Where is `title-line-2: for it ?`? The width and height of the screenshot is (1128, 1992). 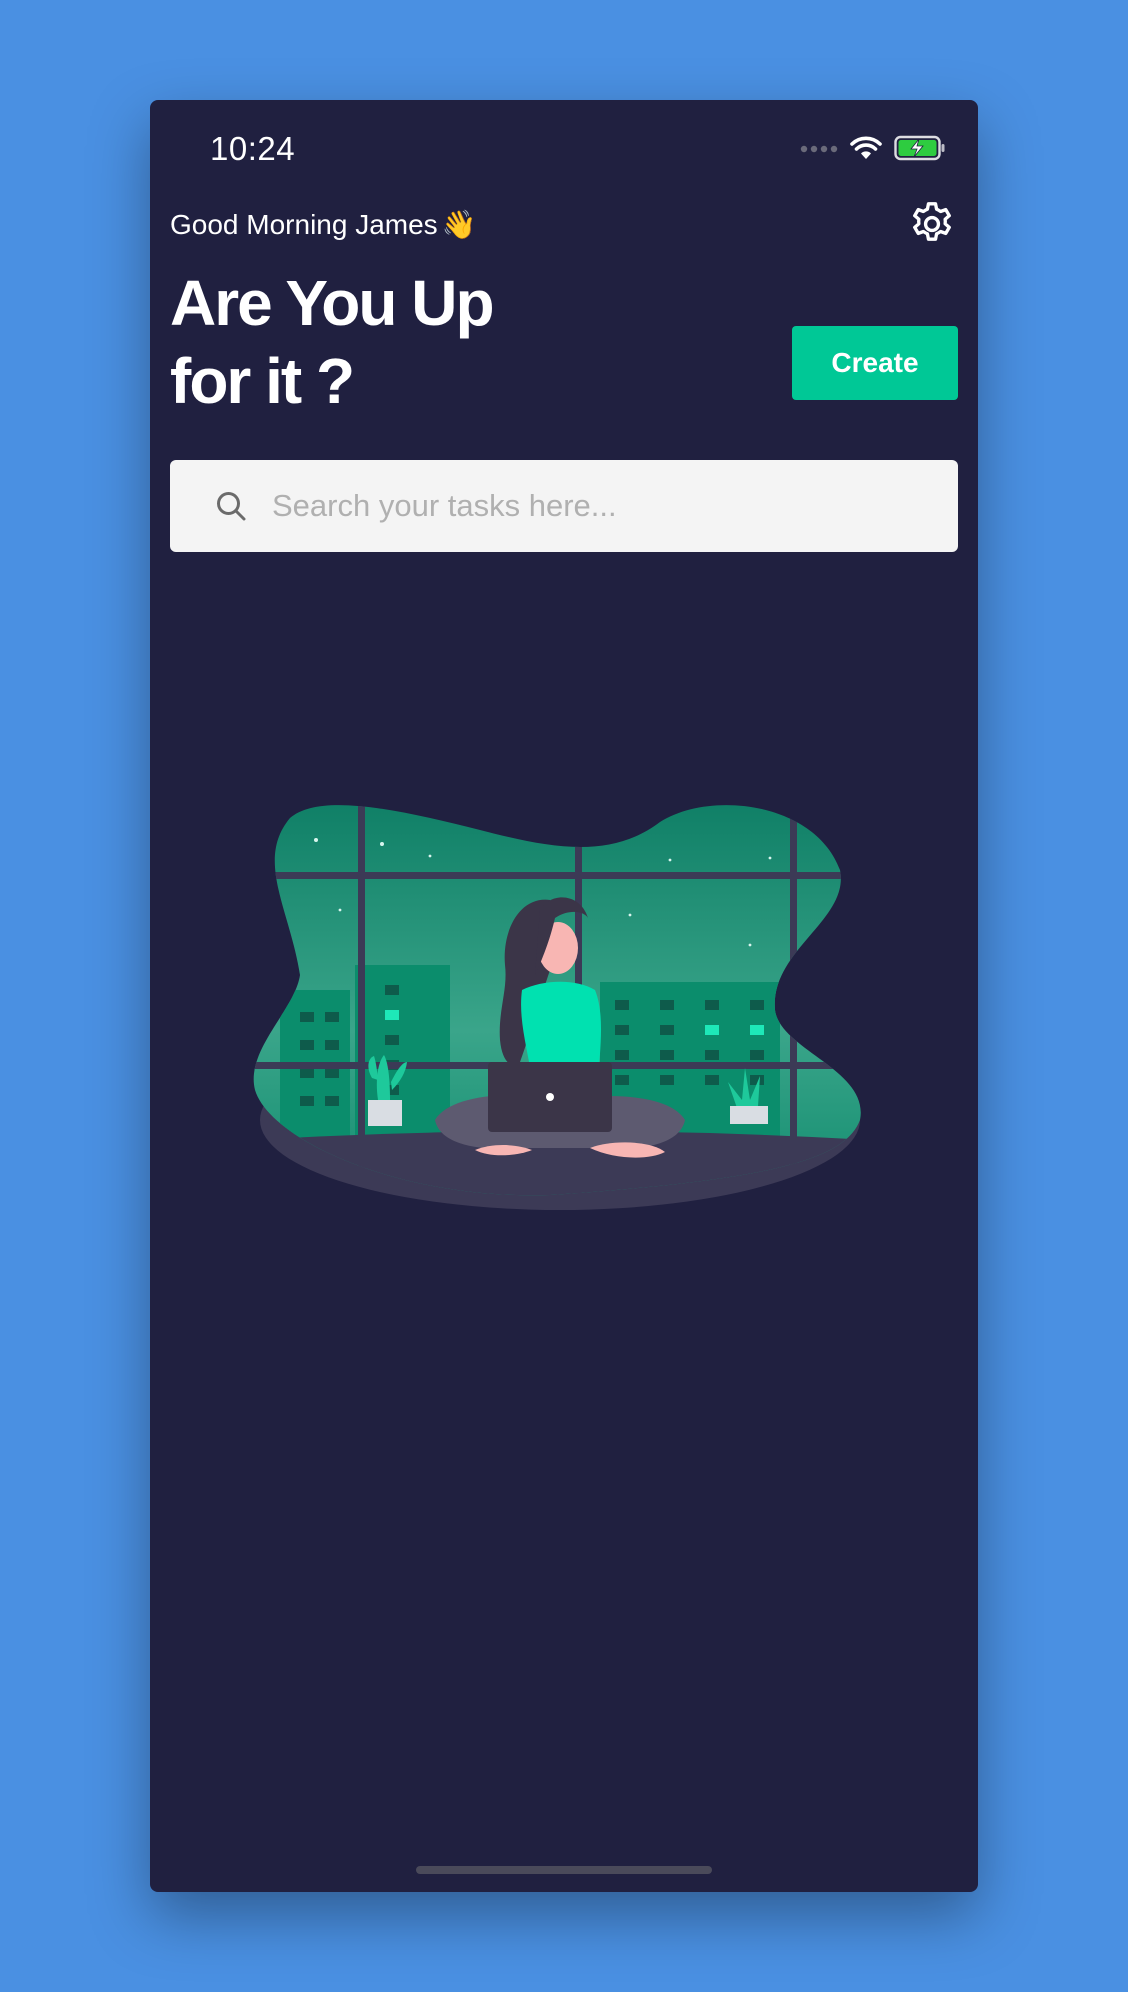 title-line-2: for it ? is located at coordinates (262, 381).